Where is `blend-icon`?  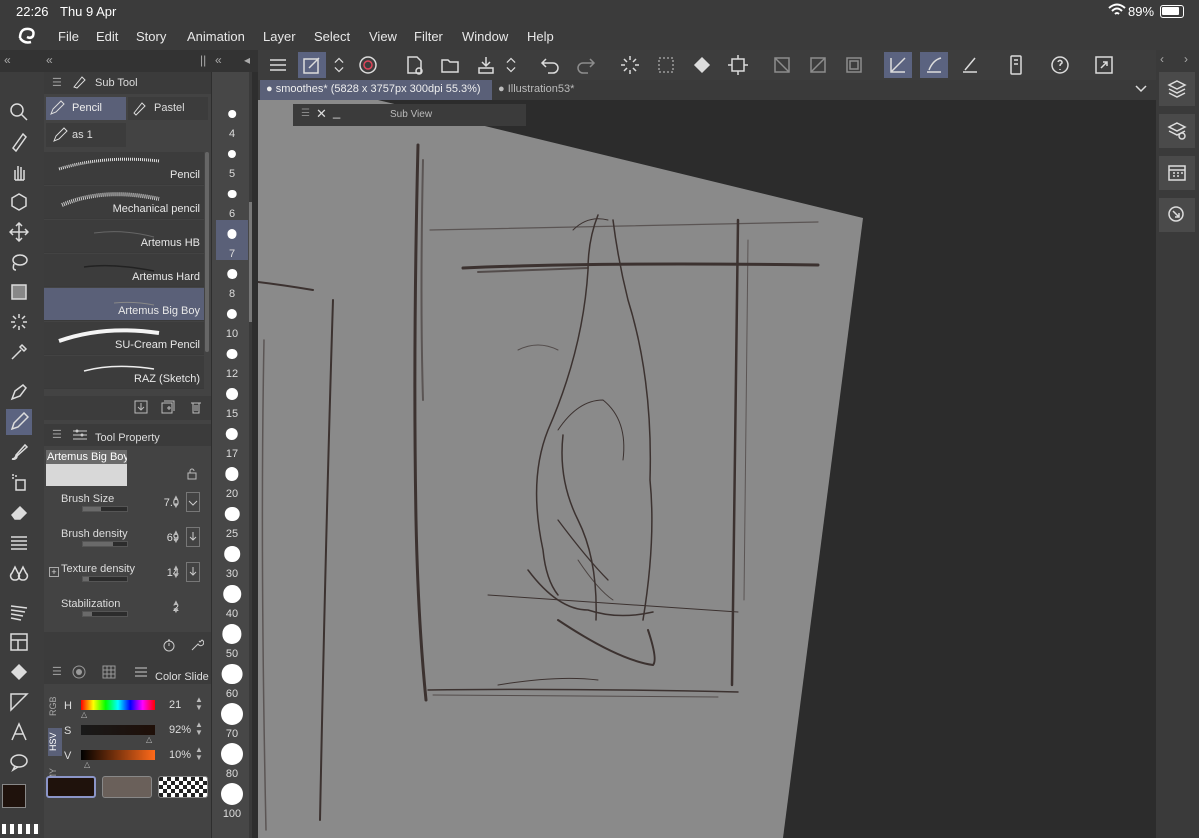
blend-icon is located at coordinates (19, 572).